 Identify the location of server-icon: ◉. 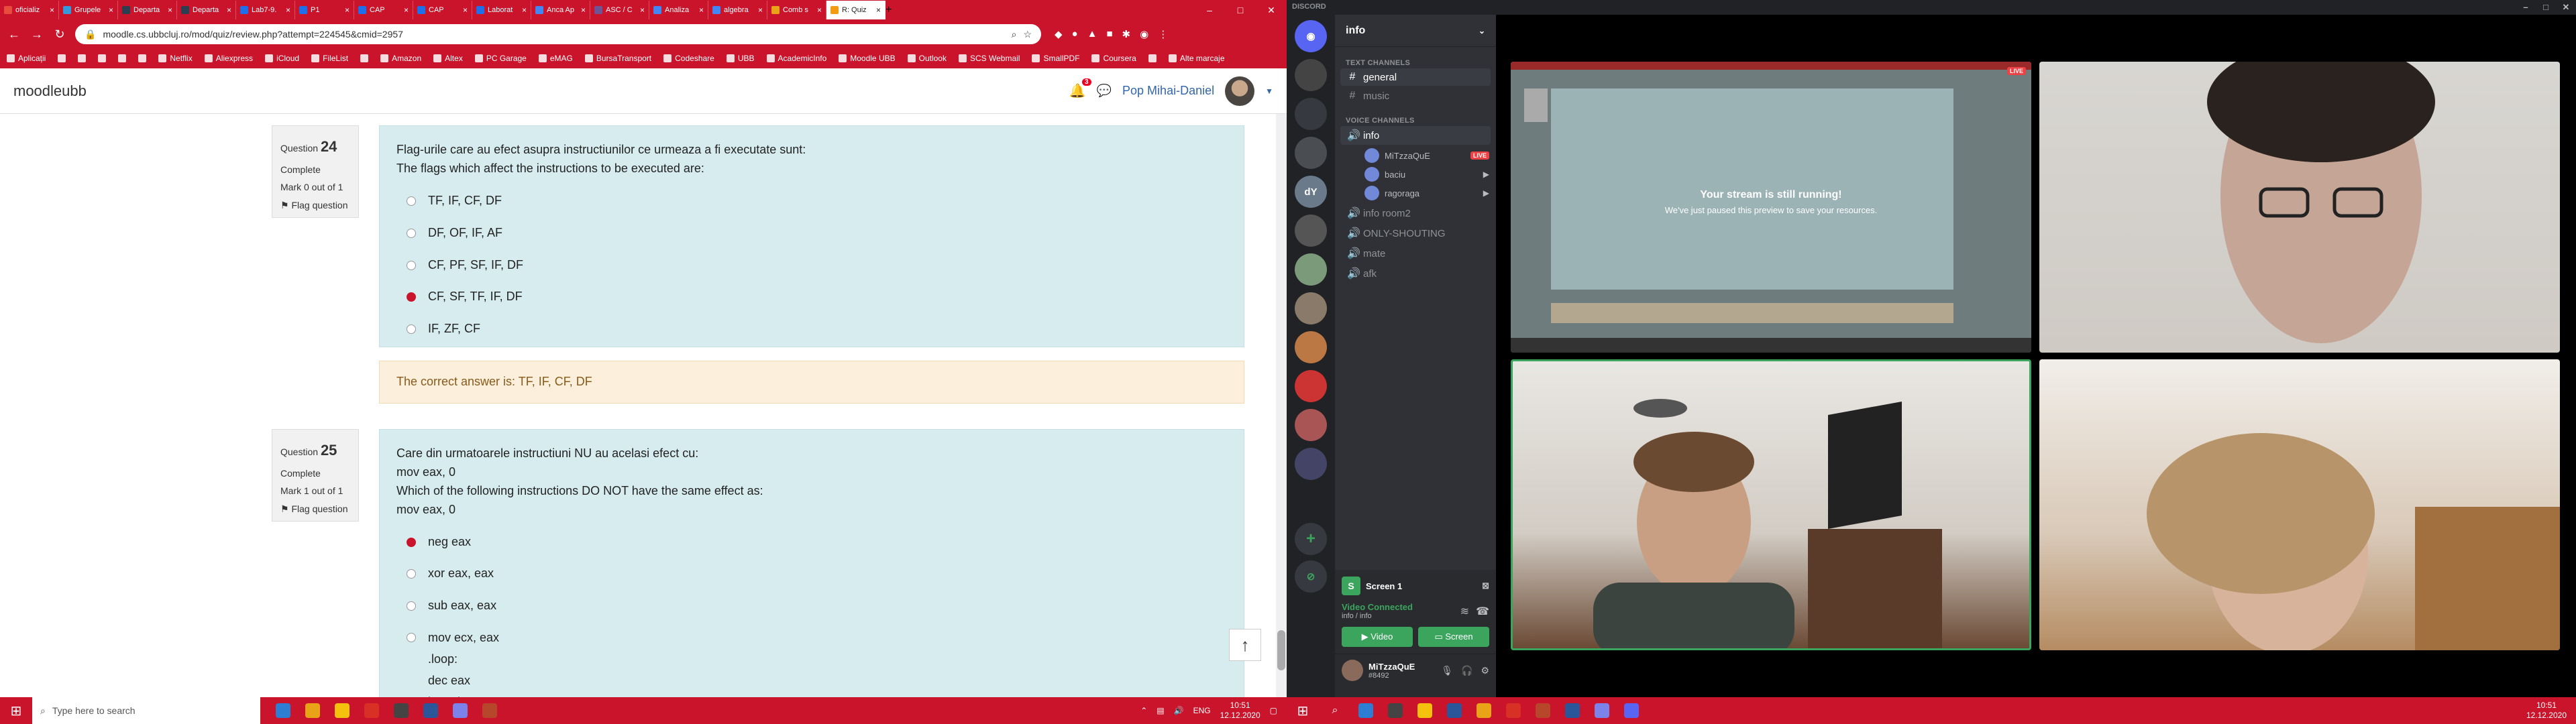
(1311, 36).